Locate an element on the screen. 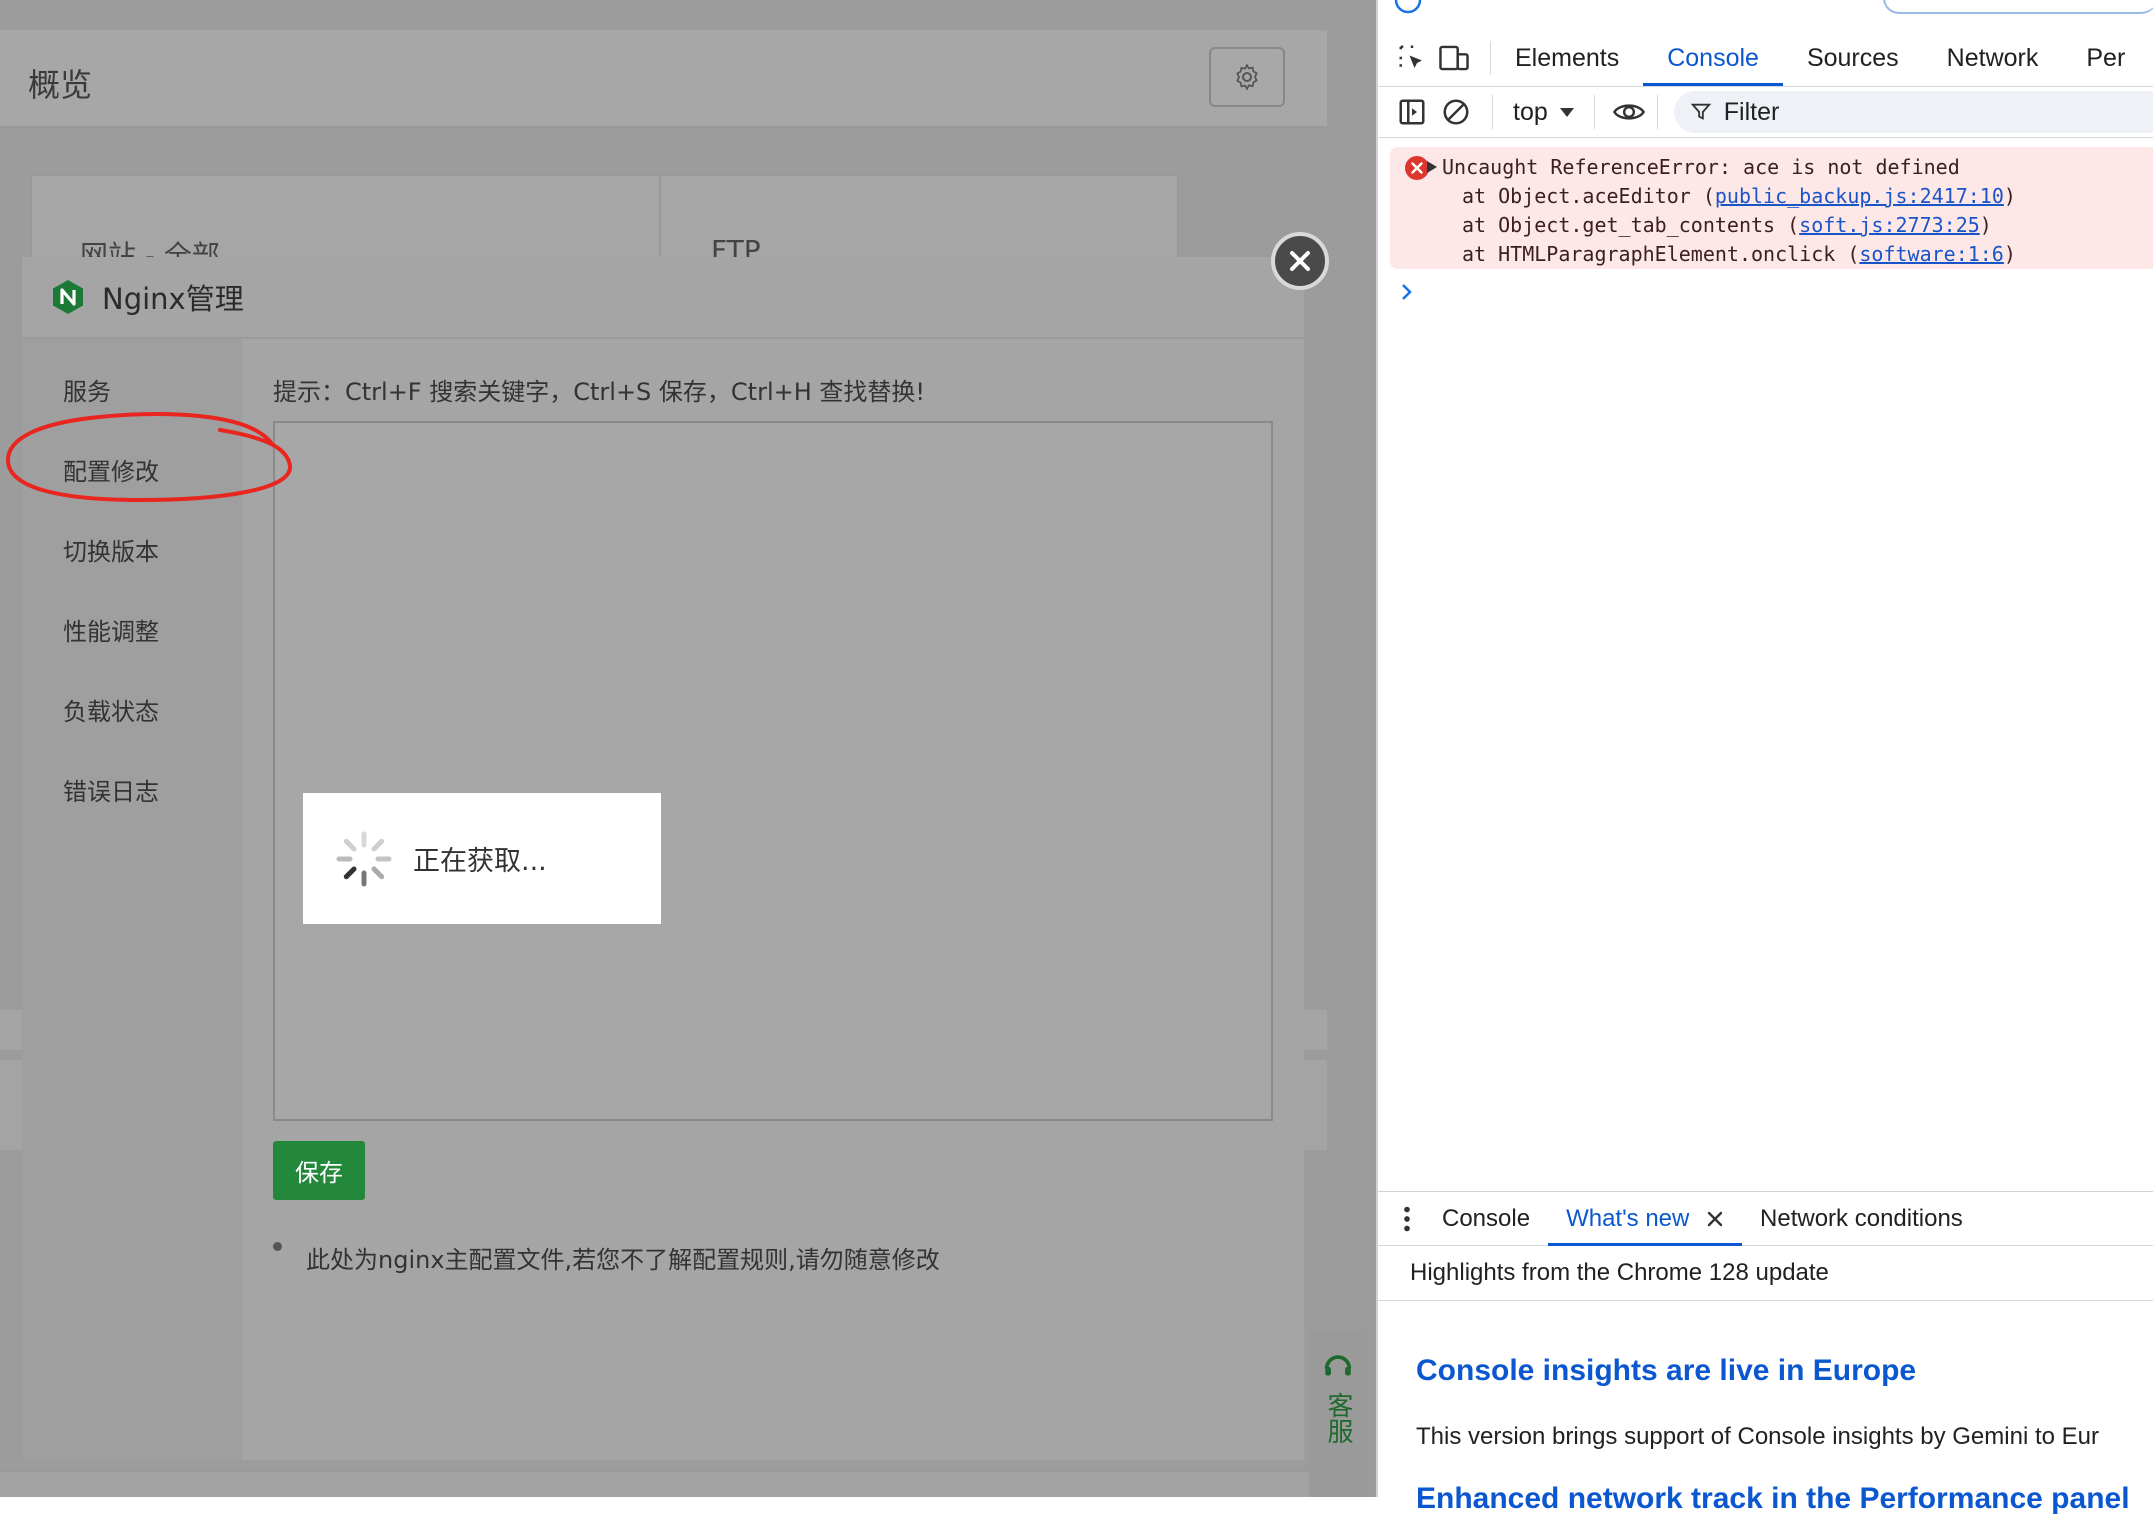  config-note: 此处为nginx主配置文件,若您不了解配置规则,请勿随意修改 is located at coordinates (623, 1260).